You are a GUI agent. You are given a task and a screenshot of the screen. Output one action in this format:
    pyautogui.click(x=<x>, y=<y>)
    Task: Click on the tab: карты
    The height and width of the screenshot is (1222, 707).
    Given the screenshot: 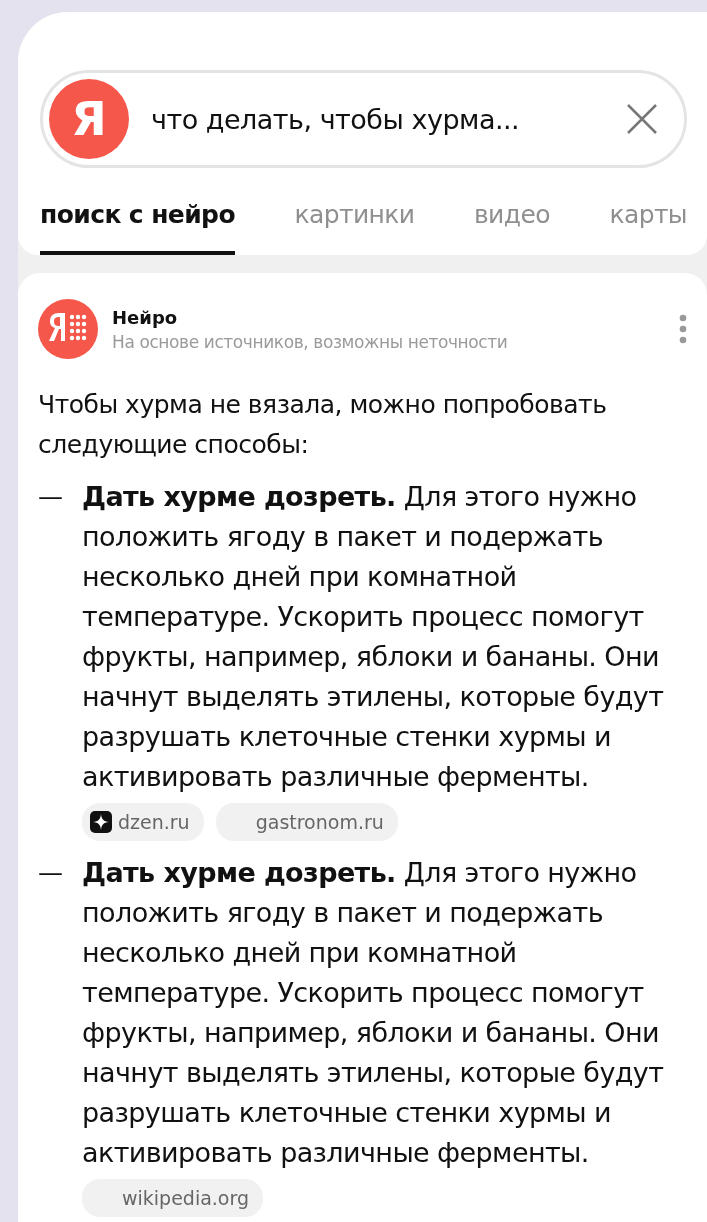 What is the action you would take?
    pyautogui.click(x=648, y=224)
    